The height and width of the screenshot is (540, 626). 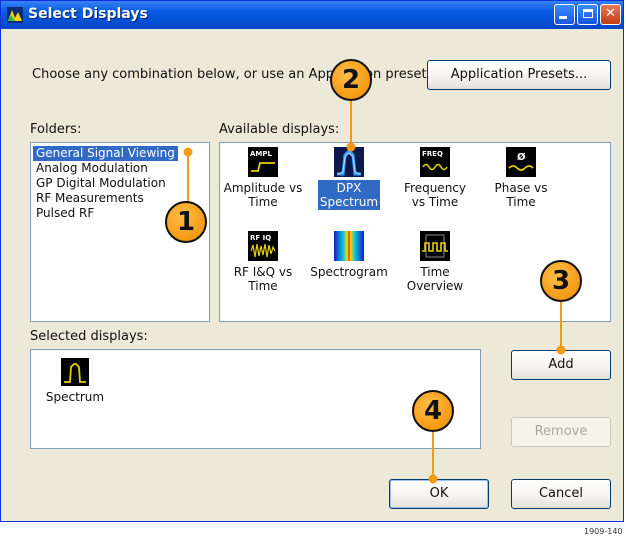 What do you see at coordinates (186, 222) in the screenshot?
I see `callout-1: 1` at bounding box center [186, 222].